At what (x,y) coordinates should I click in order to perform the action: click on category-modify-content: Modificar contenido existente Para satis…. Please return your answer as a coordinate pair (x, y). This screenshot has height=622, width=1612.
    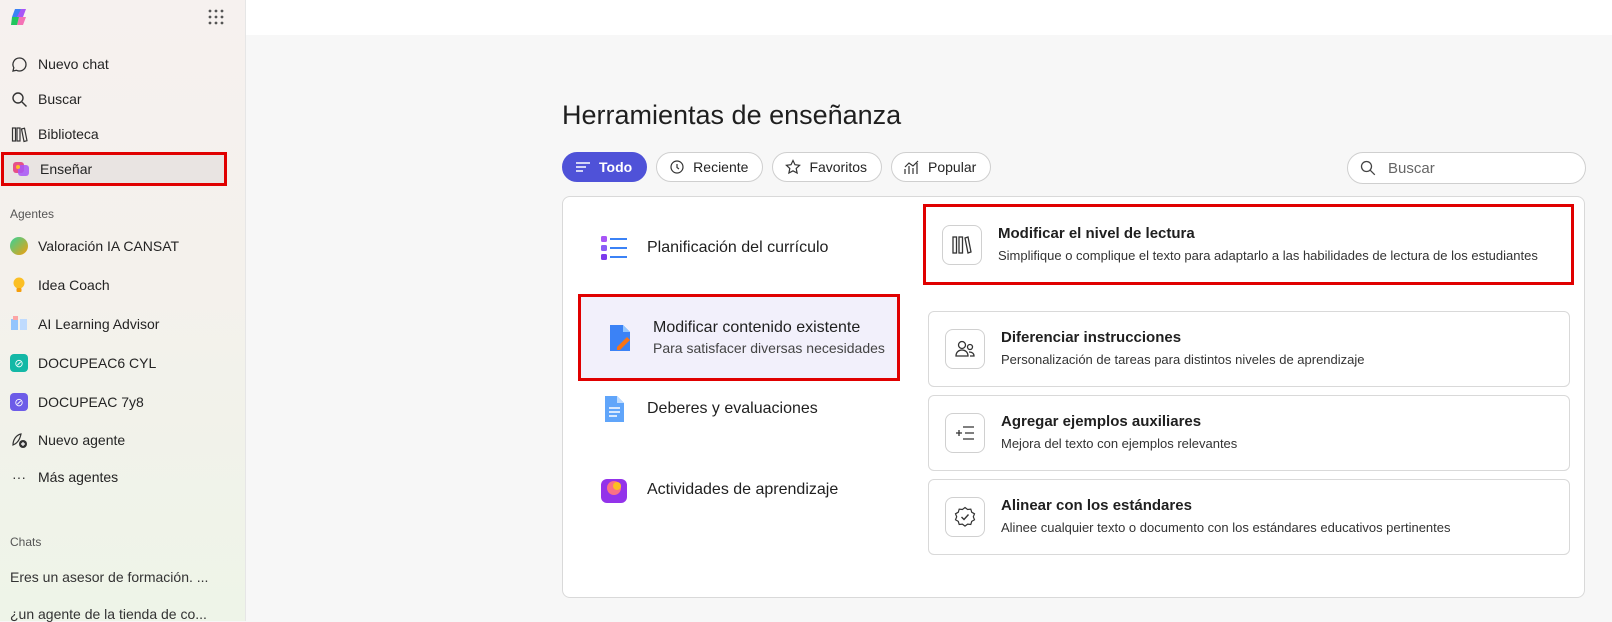
    Looking at the image, I should click on (739, 337).